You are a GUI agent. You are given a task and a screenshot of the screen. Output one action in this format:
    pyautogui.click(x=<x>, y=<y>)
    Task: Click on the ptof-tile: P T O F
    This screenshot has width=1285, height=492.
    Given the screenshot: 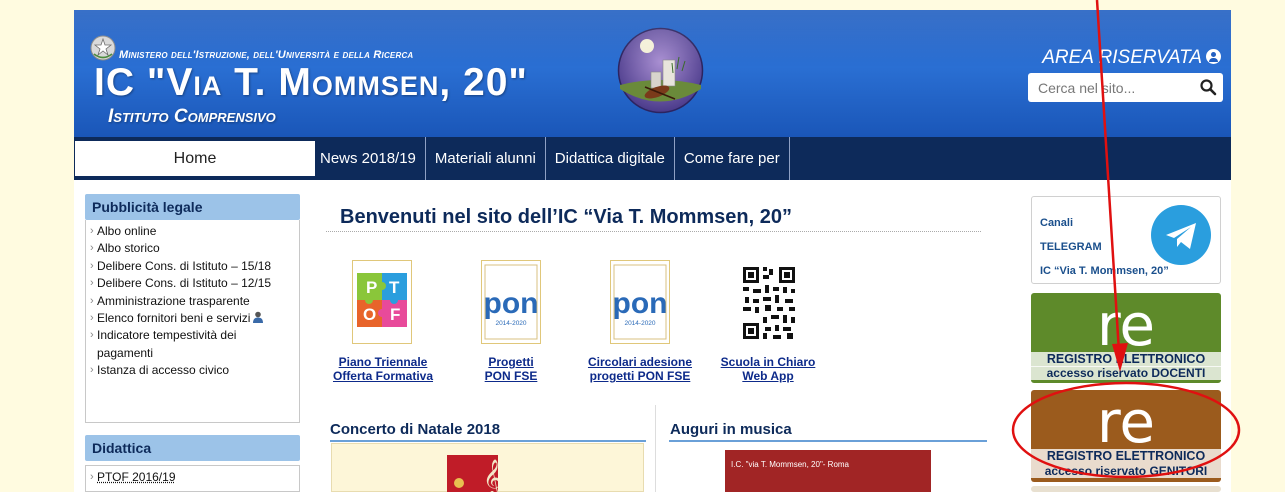 What is the action you would take?
    pyautogui.click(x=382, y=302)
    